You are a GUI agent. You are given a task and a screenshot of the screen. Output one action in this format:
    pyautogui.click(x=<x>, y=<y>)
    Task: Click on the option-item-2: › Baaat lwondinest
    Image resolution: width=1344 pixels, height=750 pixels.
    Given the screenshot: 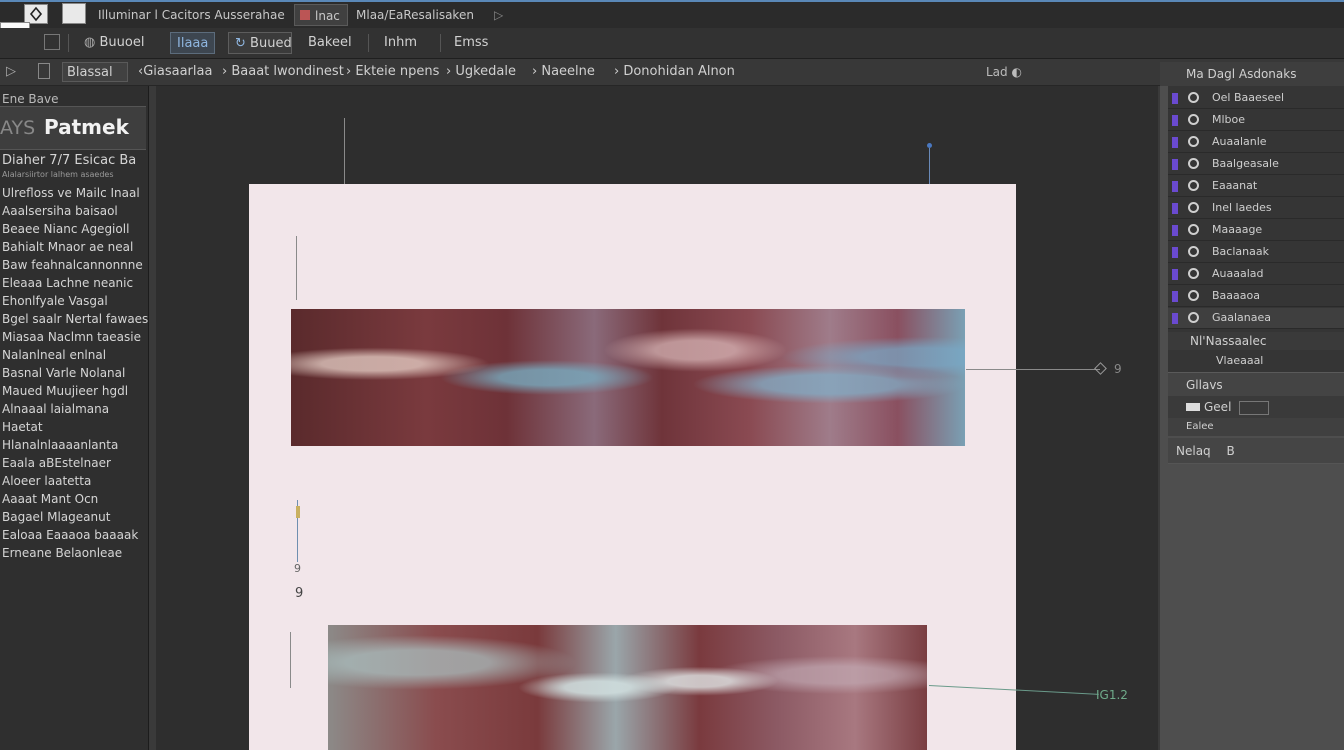 What is the action you would take?
    pyautogui.click(x=283, y=72)
    